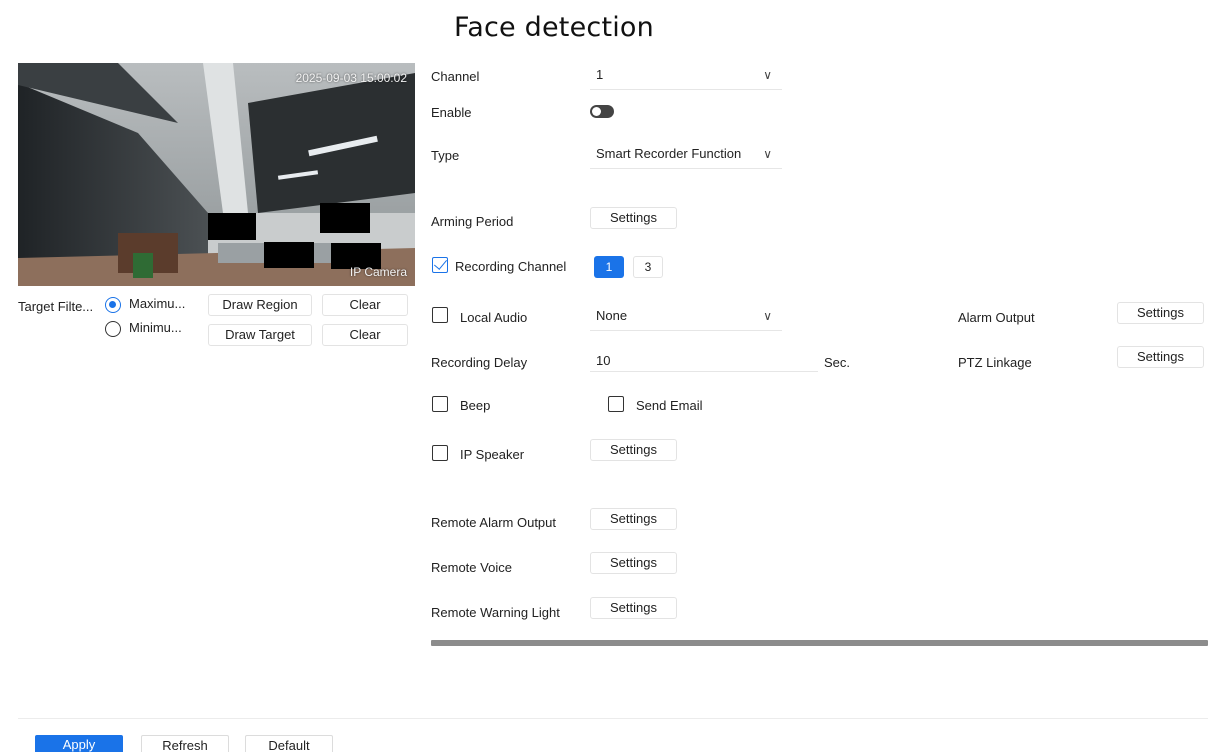  I want to click on page-title: Face detection, so click(554, 27).